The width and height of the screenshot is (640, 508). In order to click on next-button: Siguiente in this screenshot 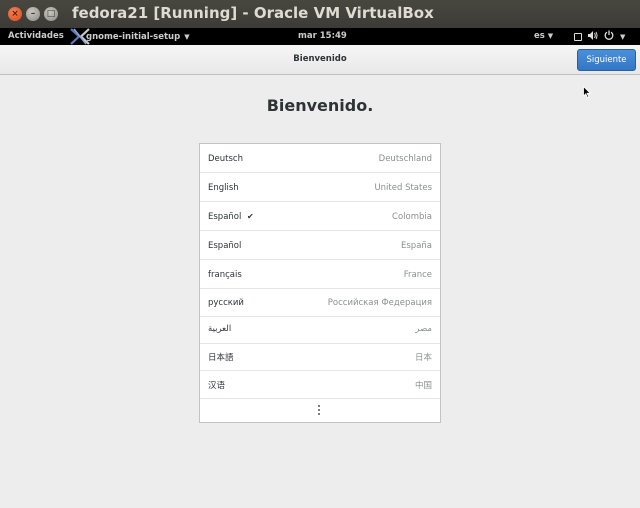, I will do `click(606, 60)`.